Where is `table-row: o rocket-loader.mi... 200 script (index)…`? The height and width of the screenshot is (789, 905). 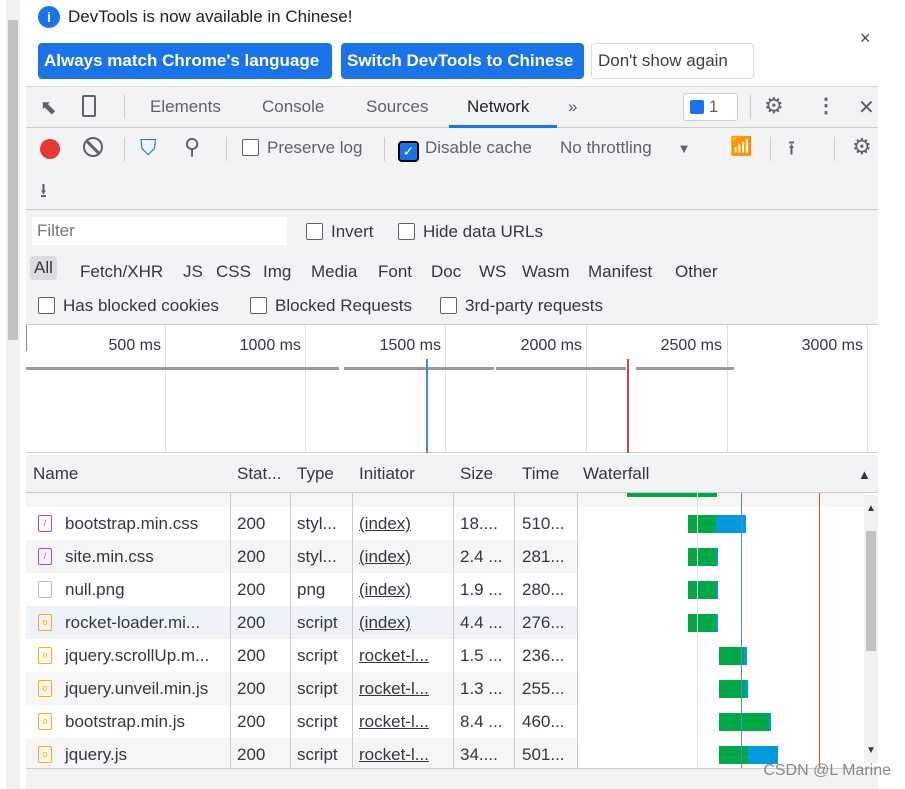 table-row: o rocket-loader.mi... 200 script (index)… is located at coordinates (445, 622).